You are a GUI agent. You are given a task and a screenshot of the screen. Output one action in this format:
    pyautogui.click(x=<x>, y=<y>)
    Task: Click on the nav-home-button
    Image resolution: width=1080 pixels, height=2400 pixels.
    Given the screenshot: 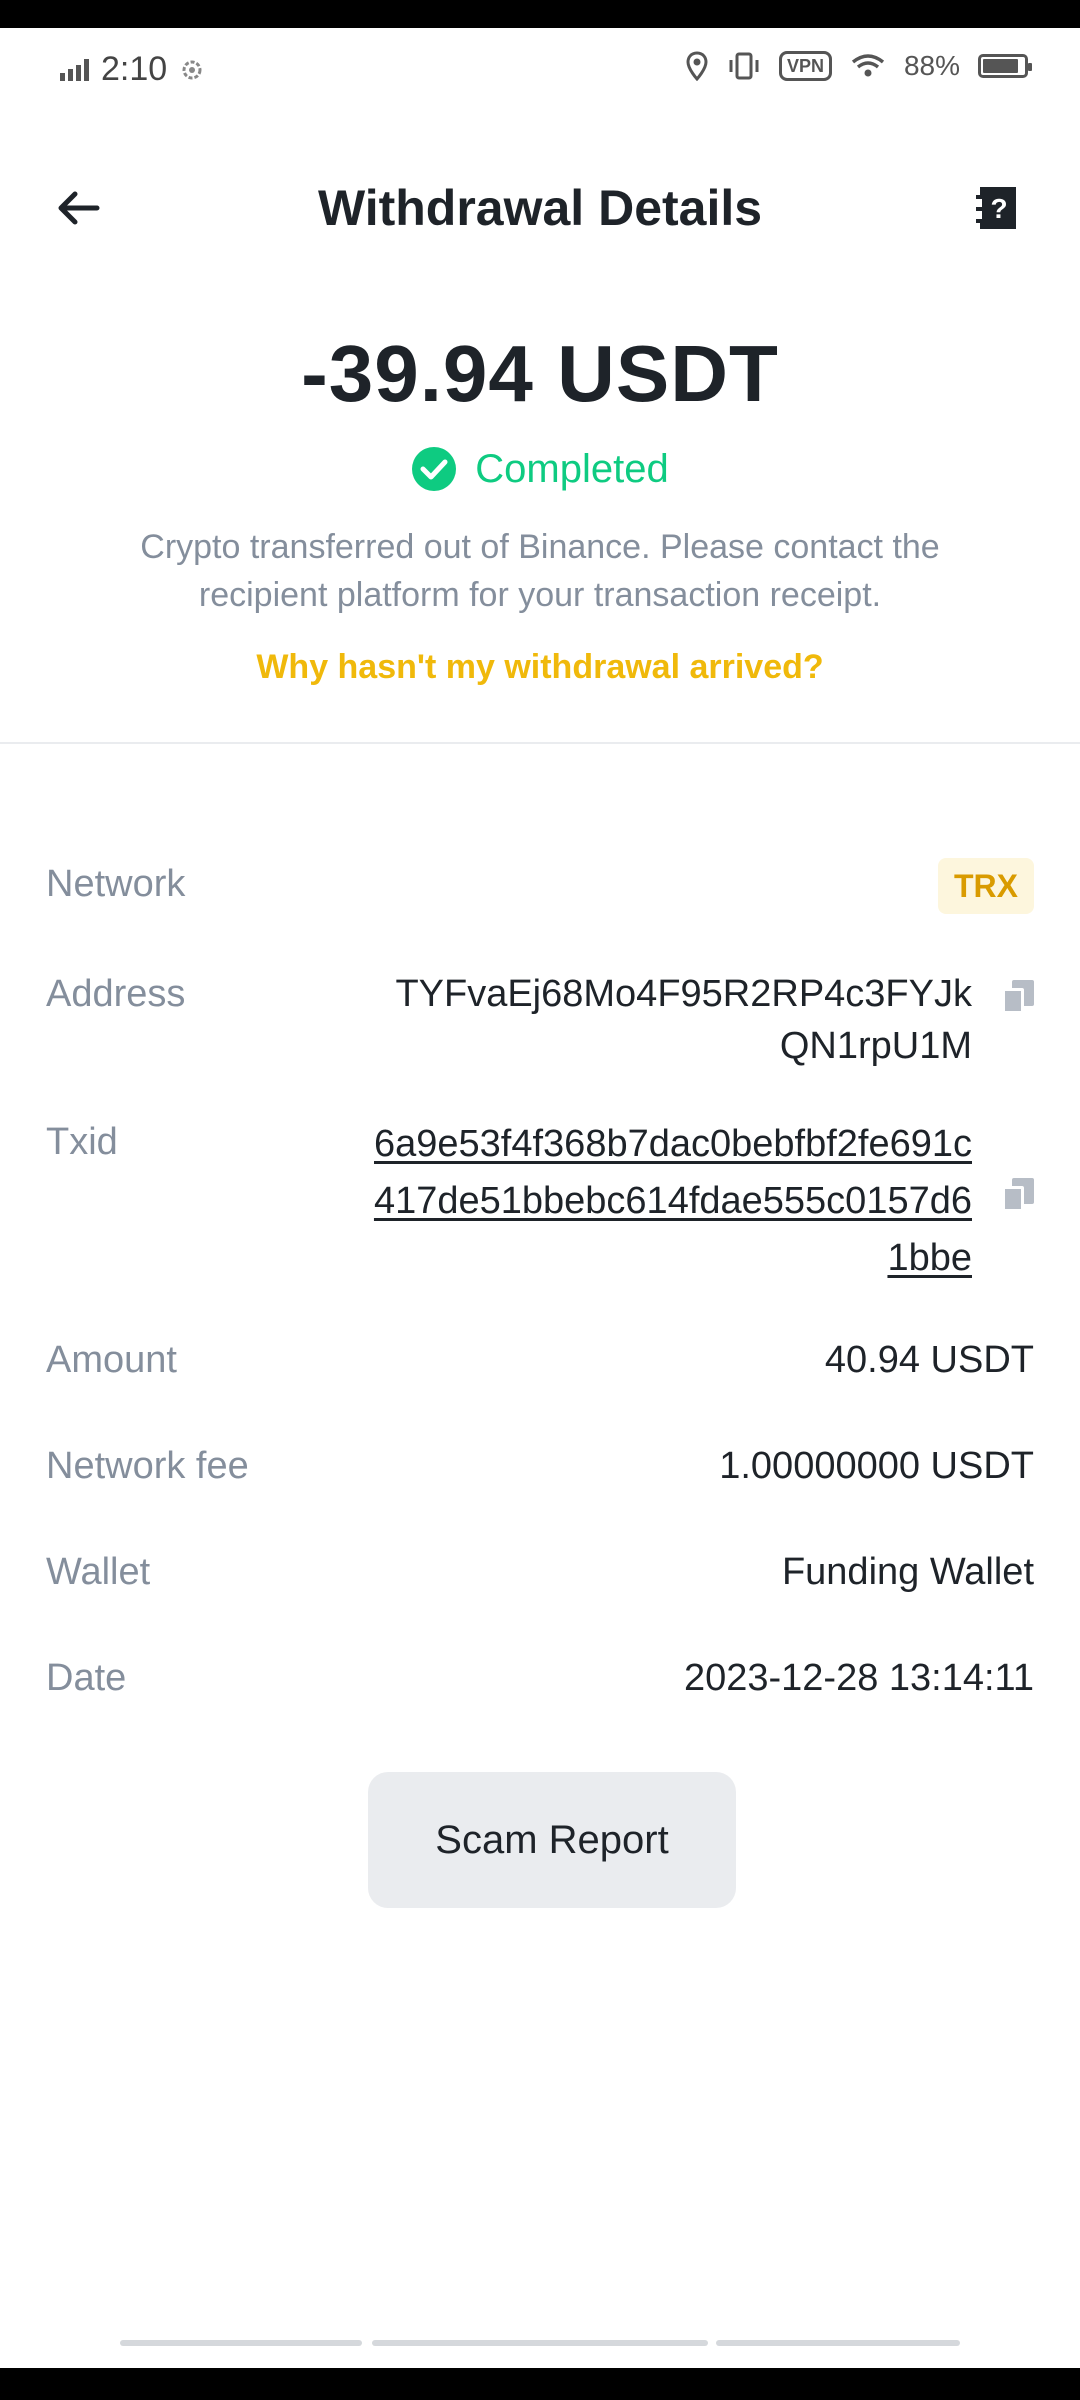 What is the action you would take?
    pyautogui.click(x=540, y=2343)
    